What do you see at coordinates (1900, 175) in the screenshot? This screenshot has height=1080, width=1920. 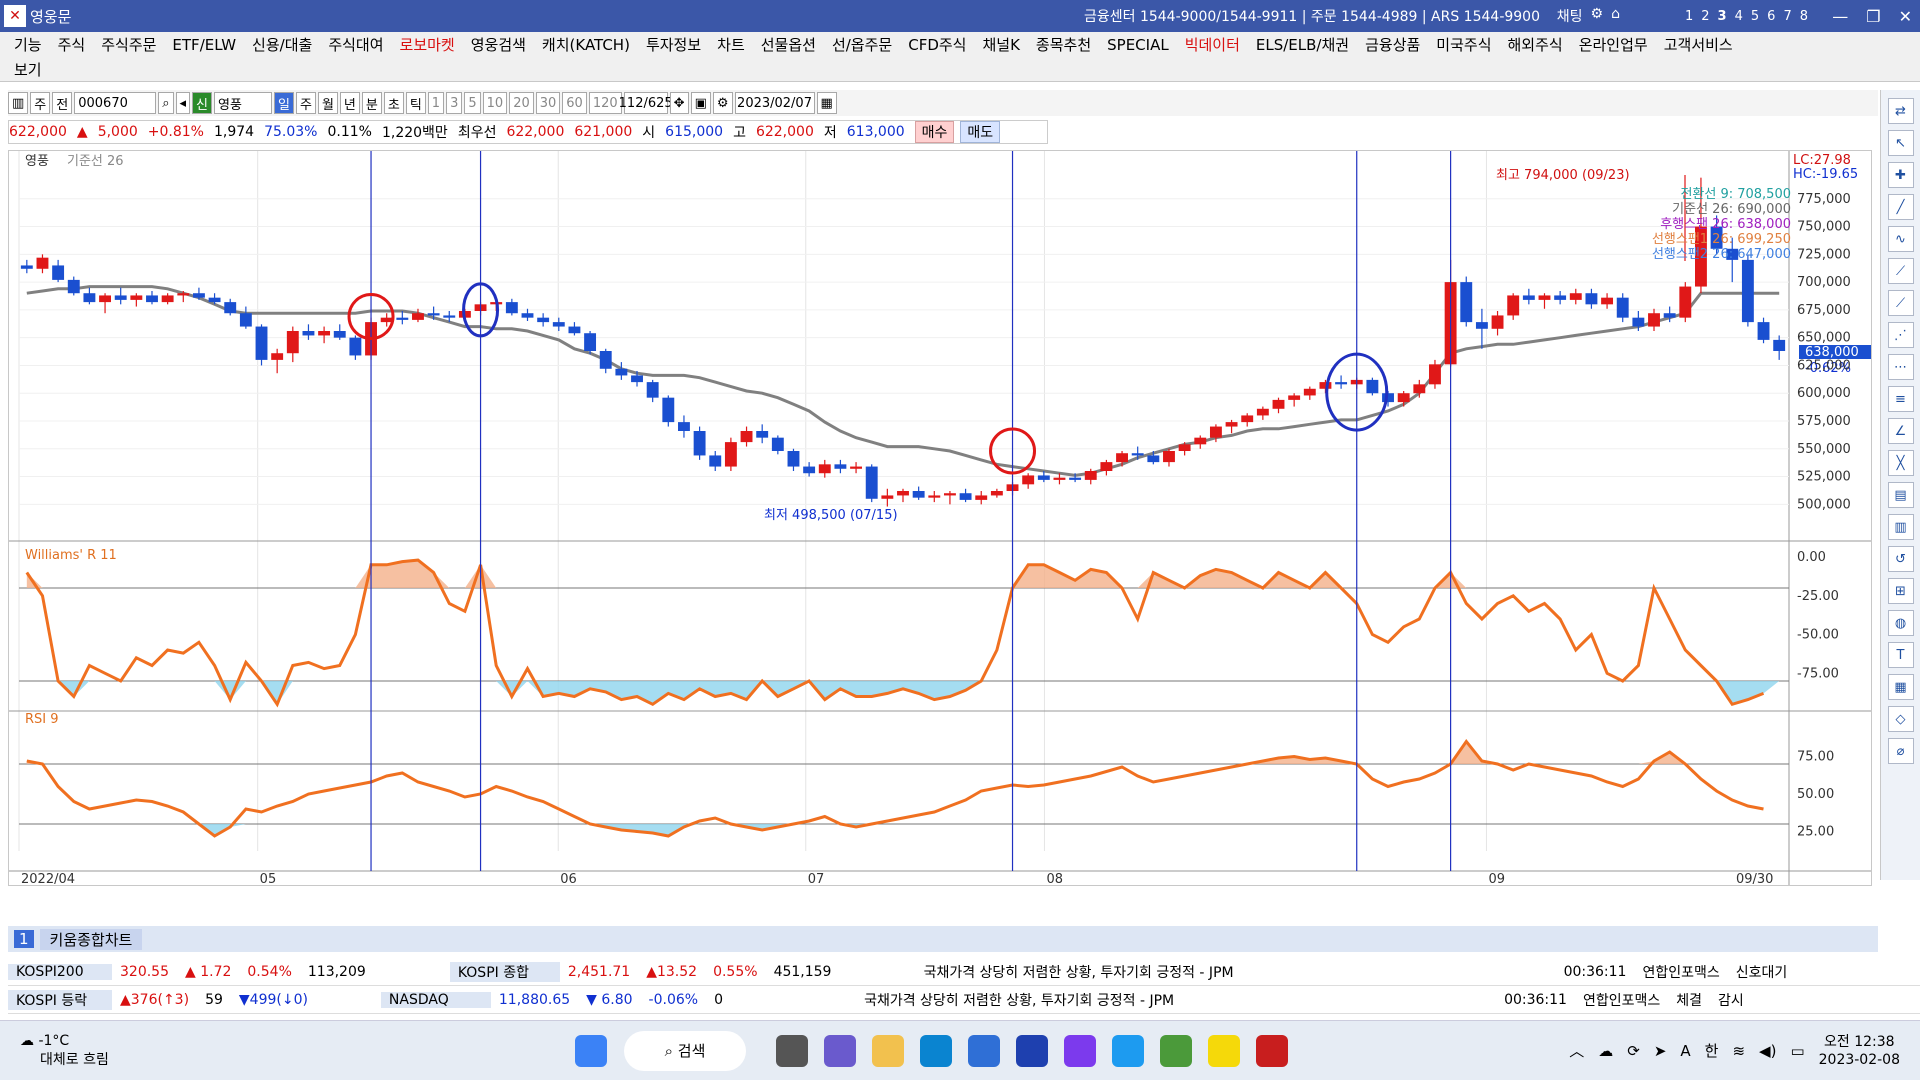 I see `draw-tool-2-icon: ✚` at bounding box center [1900, 175].